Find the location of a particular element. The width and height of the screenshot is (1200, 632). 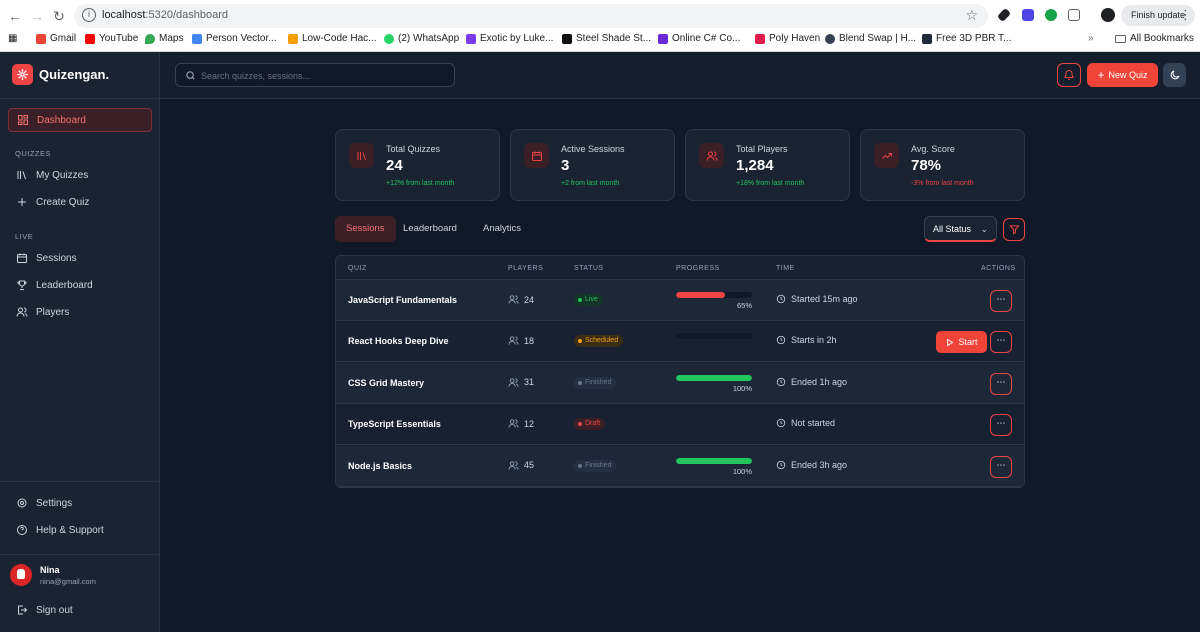

back-icon: ← is located at coordinates (15, 16).